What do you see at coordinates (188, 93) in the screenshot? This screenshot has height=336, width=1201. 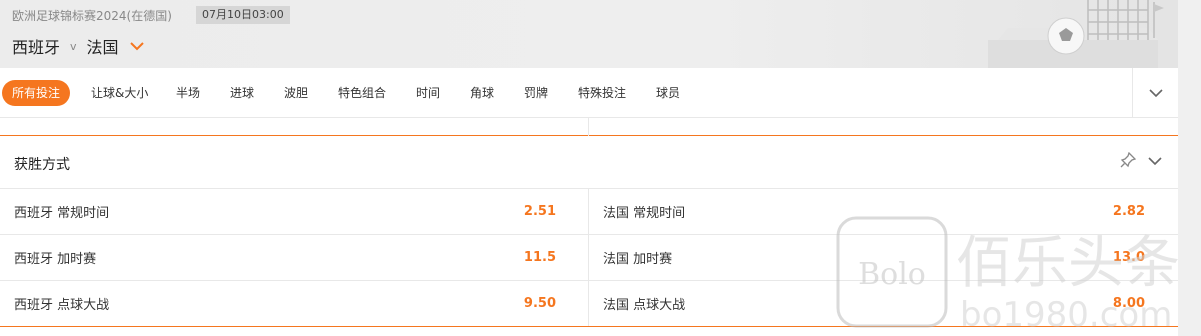 I see `tab-half-time: 半场` at bounding box center [188, 93].